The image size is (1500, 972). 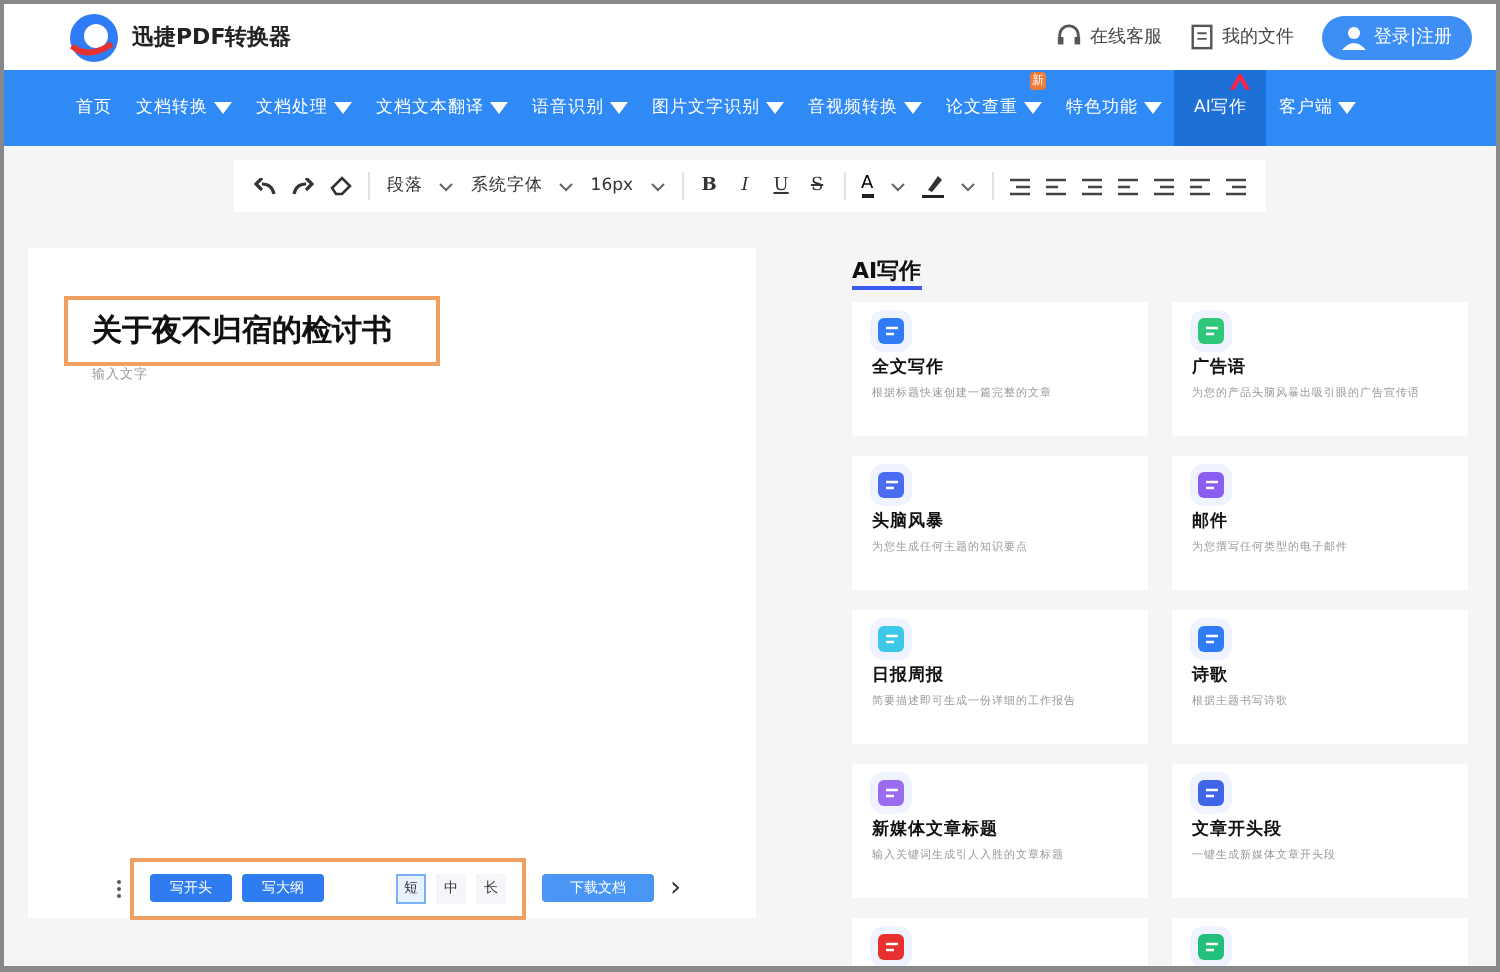 What do you see at coordinates (212, 37) in the screenshot?
I see `brand-name: 迅捷PDF转换器` at bounding box center [212, 37].